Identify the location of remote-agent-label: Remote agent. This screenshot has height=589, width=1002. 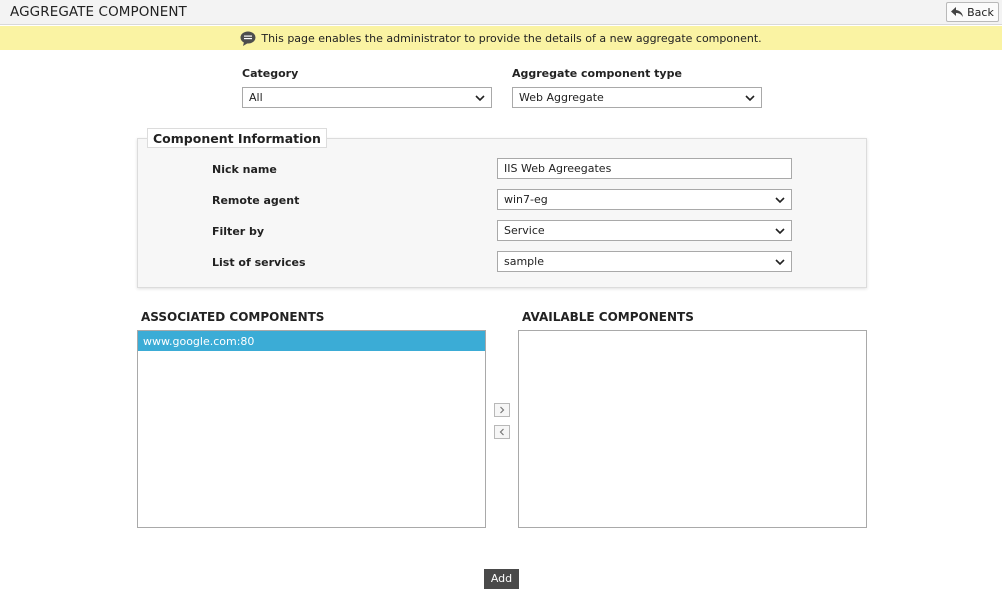
(256, 200).